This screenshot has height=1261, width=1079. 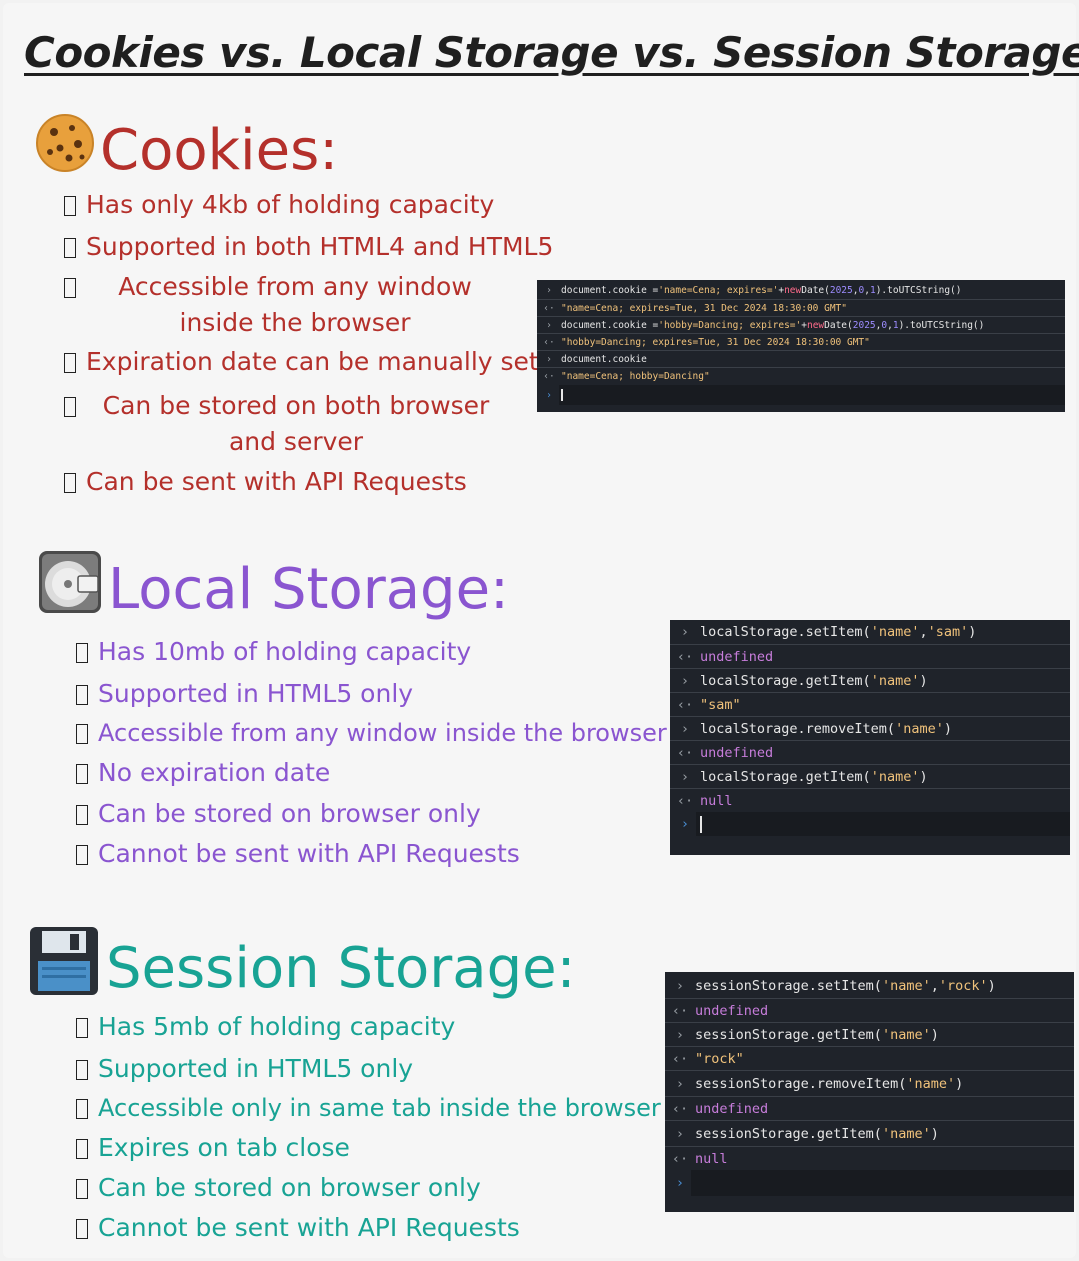 I want to click on cookies-heading: Cookies:, so click(x=186, y=150).